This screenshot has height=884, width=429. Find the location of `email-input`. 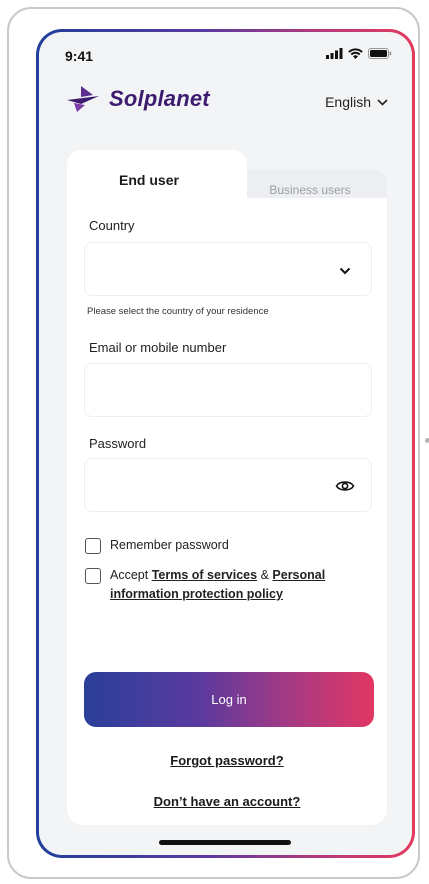

email-input is located at coordinates (228, 390).